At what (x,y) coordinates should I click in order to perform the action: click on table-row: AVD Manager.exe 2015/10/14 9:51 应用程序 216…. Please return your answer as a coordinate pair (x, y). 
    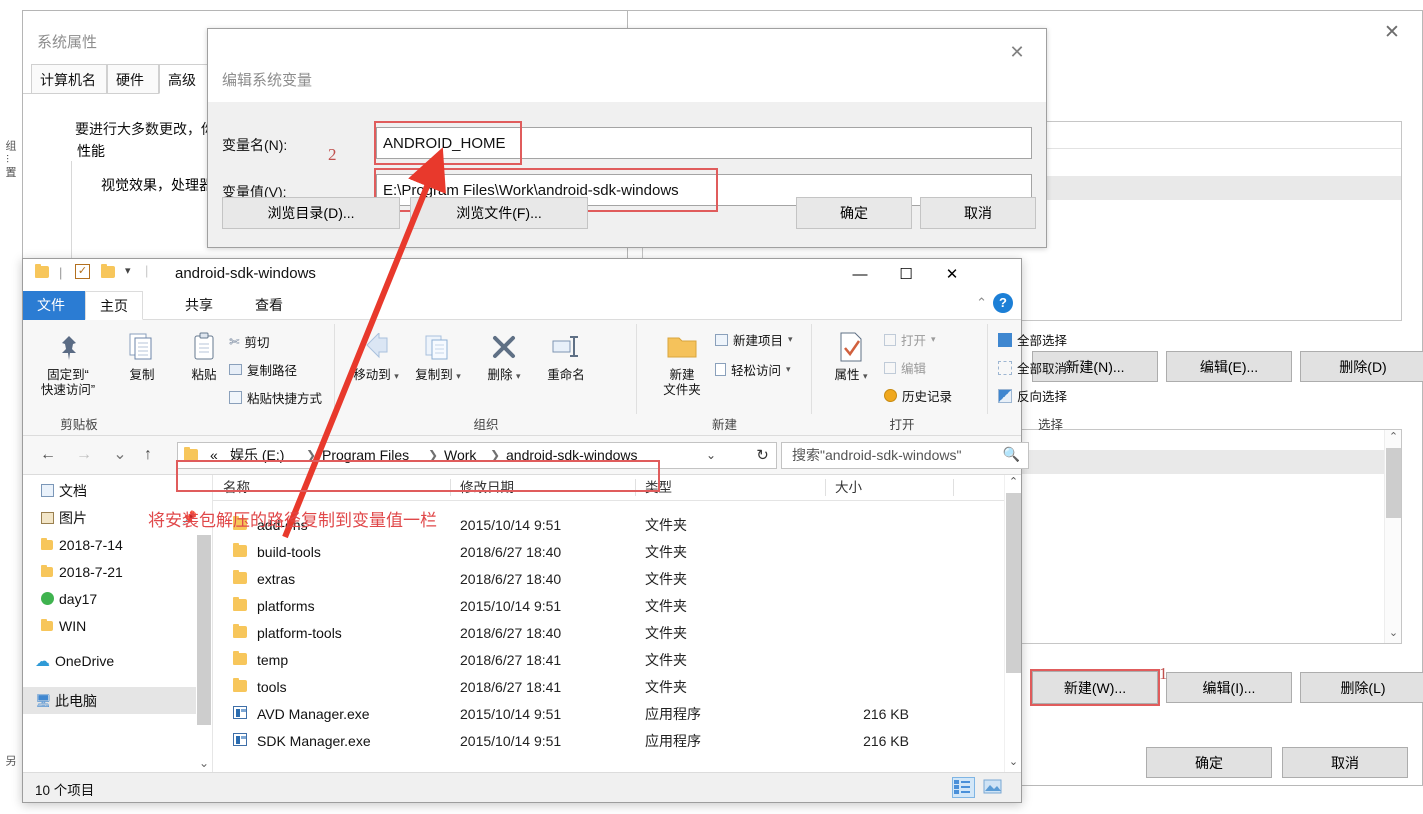
    Looking at the image, I should click on (617, 713).